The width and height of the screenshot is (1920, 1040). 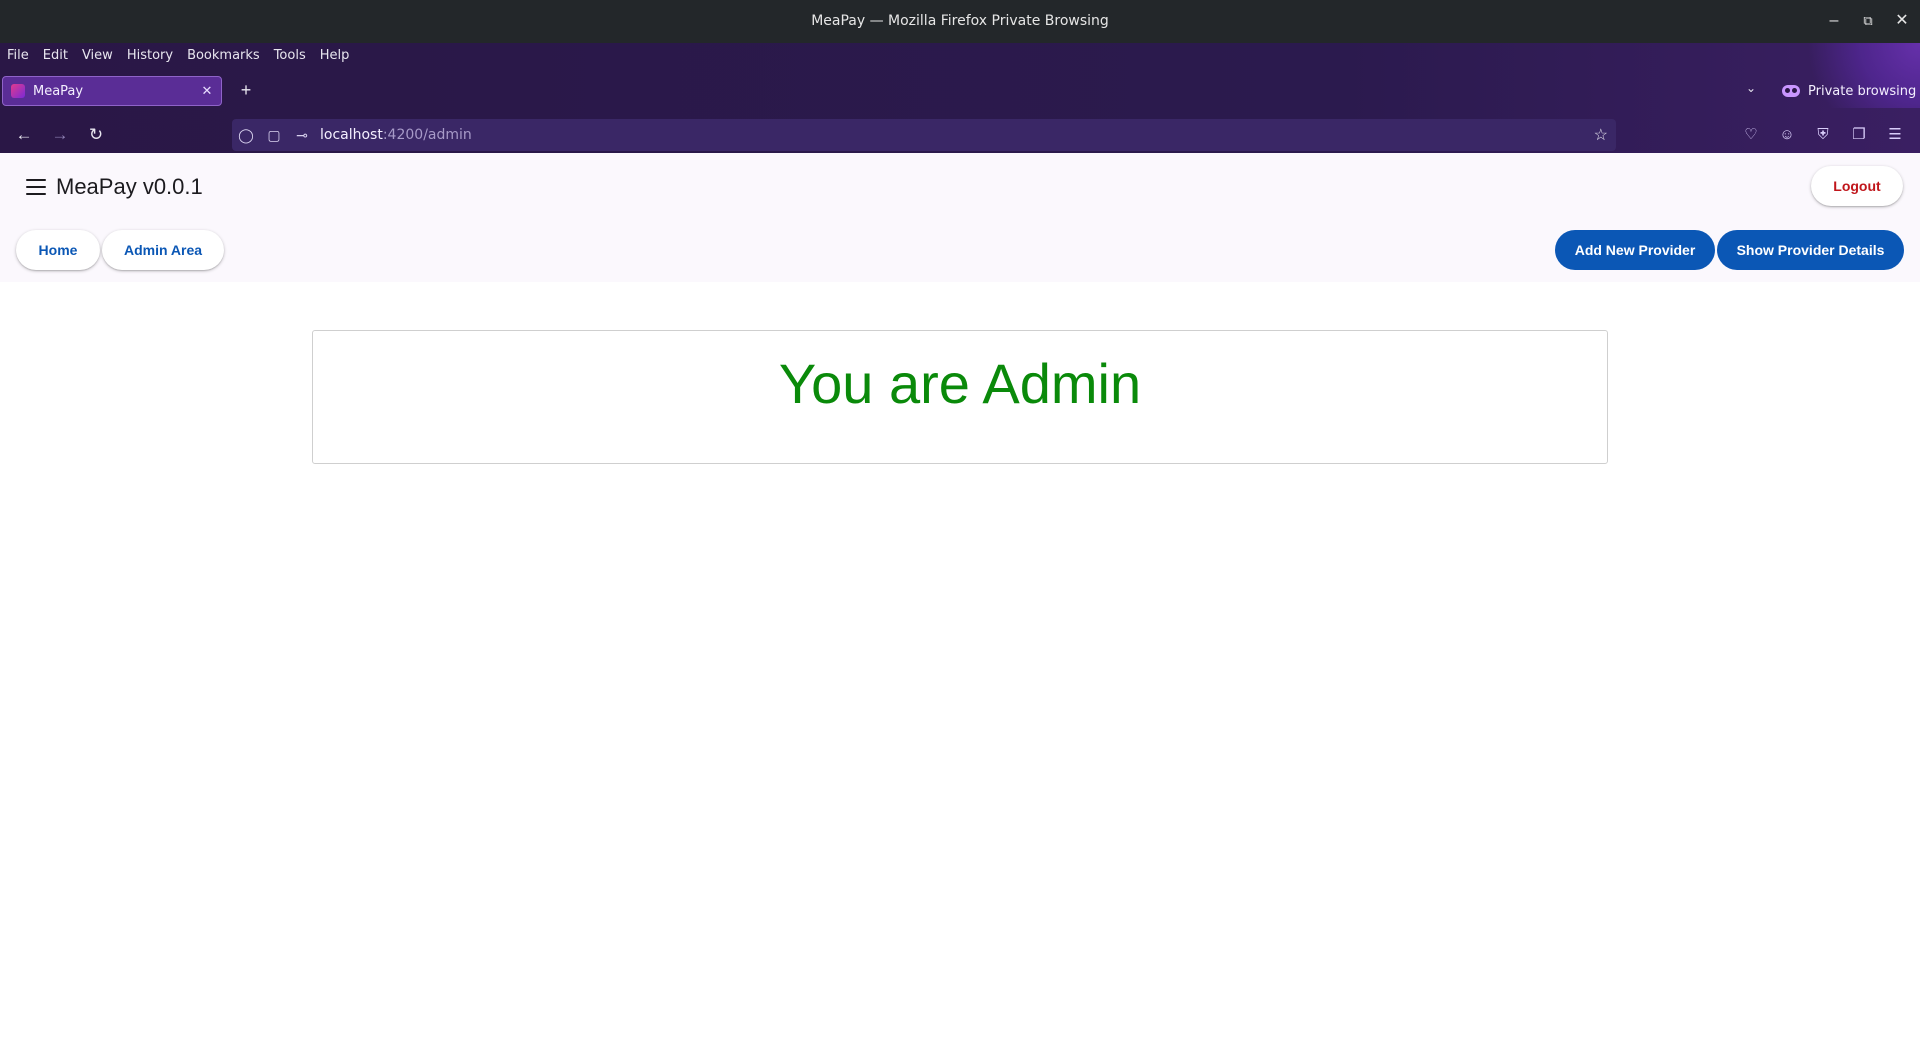 What do you see at coordinates (1895, 135) in the screenshot?
I see `app-menu-icon: ☰` at bounding box center [1895, 135].